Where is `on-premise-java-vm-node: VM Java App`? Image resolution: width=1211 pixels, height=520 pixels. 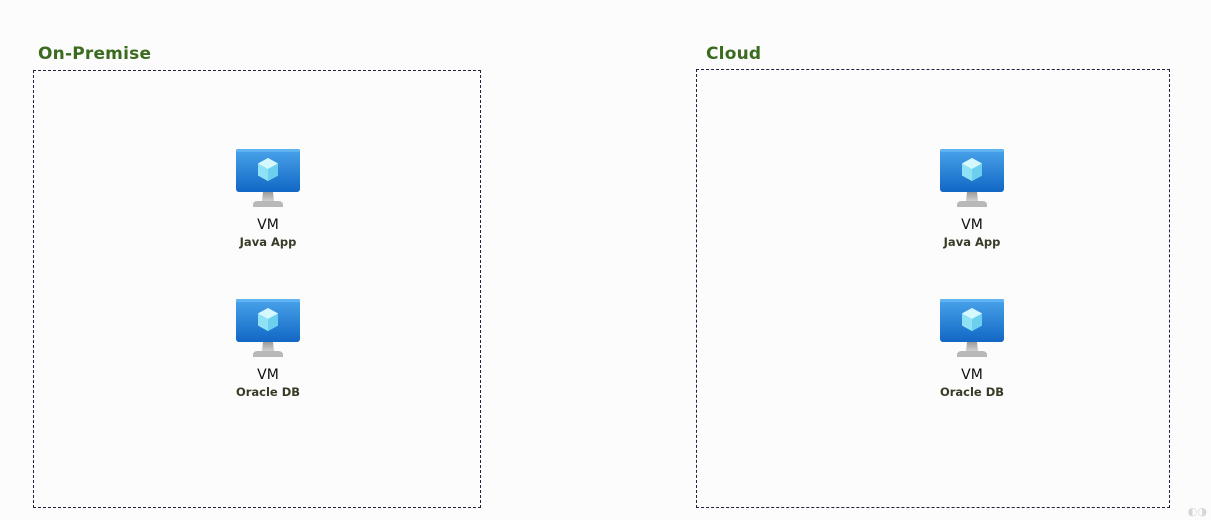 on-premise-java-vm-node: VM Java App is located at coordinates (268, 199).